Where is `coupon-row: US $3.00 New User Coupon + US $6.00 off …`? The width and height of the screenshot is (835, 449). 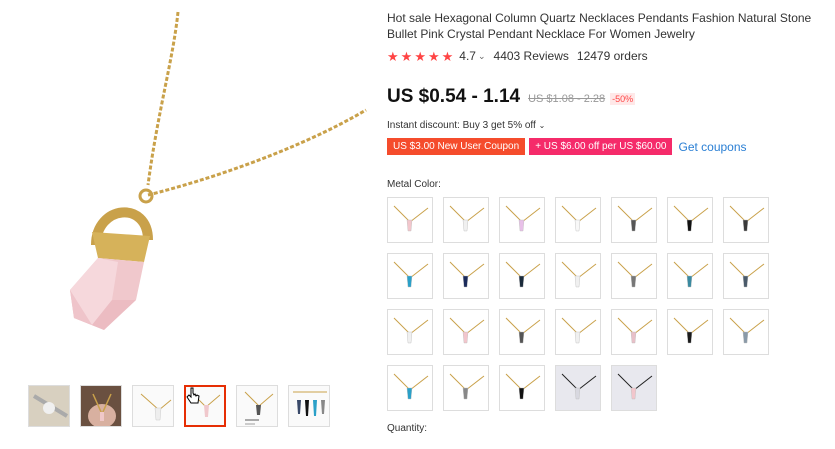
coupon-row: US $3.00 New User Coupon + US $6.00 off … is located at coordinates (609, 146).